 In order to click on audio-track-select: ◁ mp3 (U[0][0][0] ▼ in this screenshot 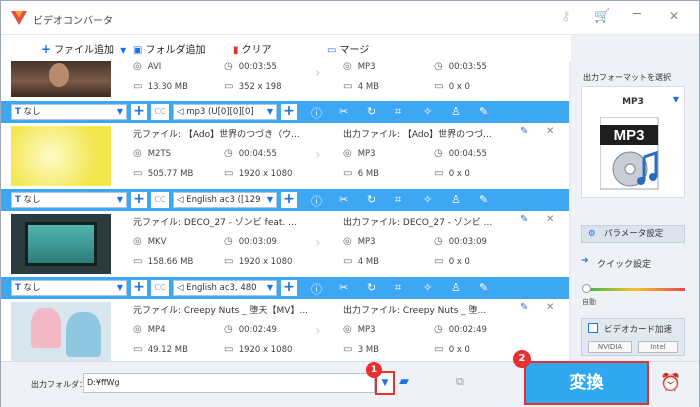, I will do `click(225, 112)`.